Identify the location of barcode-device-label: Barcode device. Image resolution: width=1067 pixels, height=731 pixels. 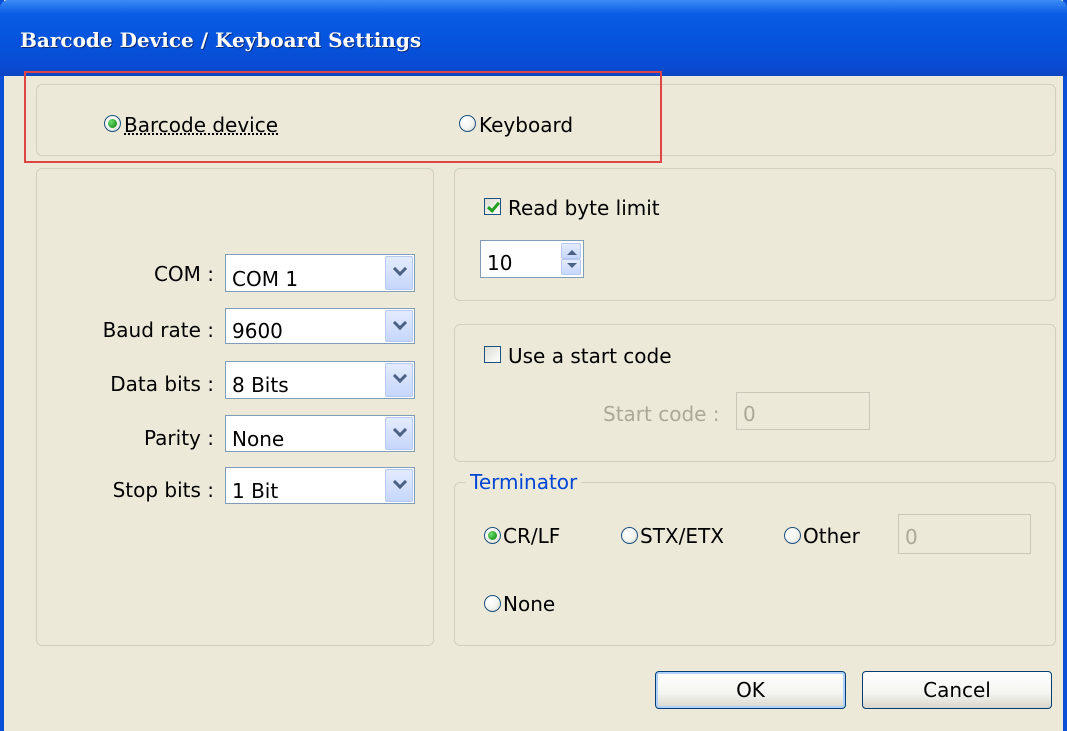
(201, 125).